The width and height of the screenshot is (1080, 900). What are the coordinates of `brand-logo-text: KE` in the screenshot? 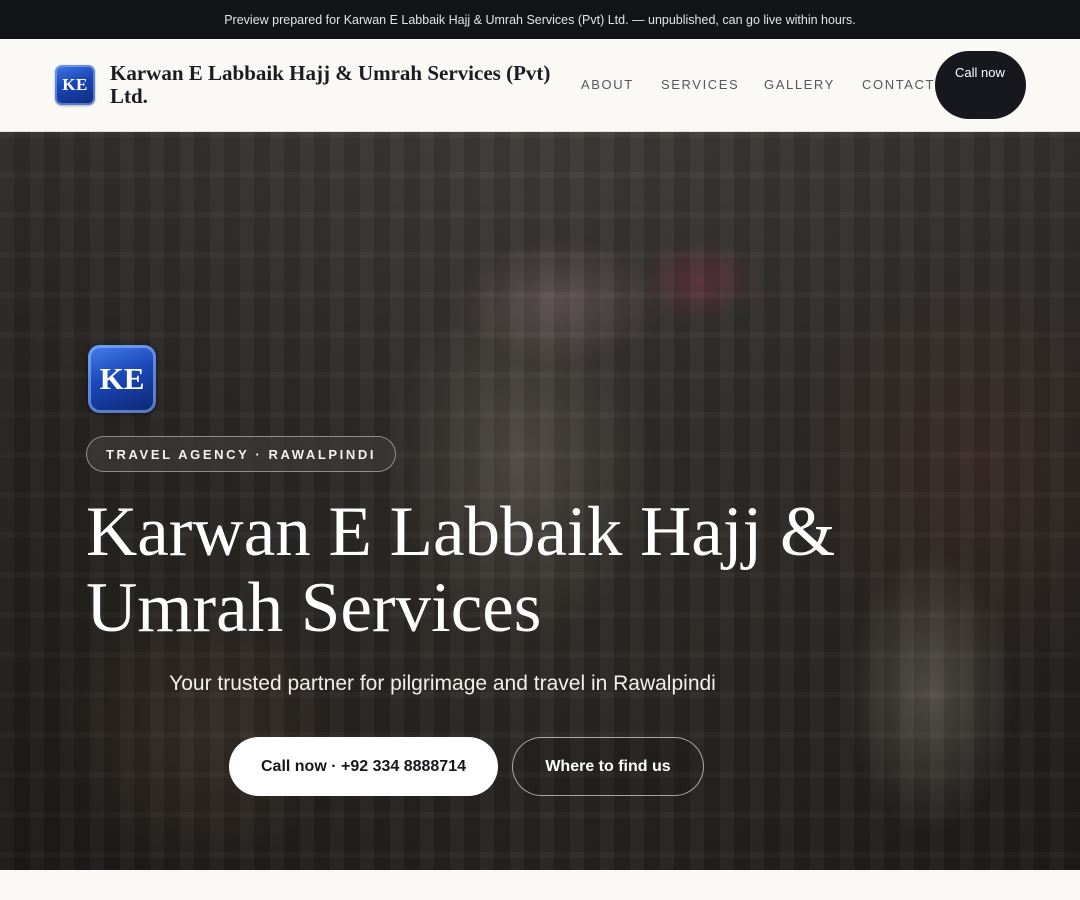 It's located at (75, 84).